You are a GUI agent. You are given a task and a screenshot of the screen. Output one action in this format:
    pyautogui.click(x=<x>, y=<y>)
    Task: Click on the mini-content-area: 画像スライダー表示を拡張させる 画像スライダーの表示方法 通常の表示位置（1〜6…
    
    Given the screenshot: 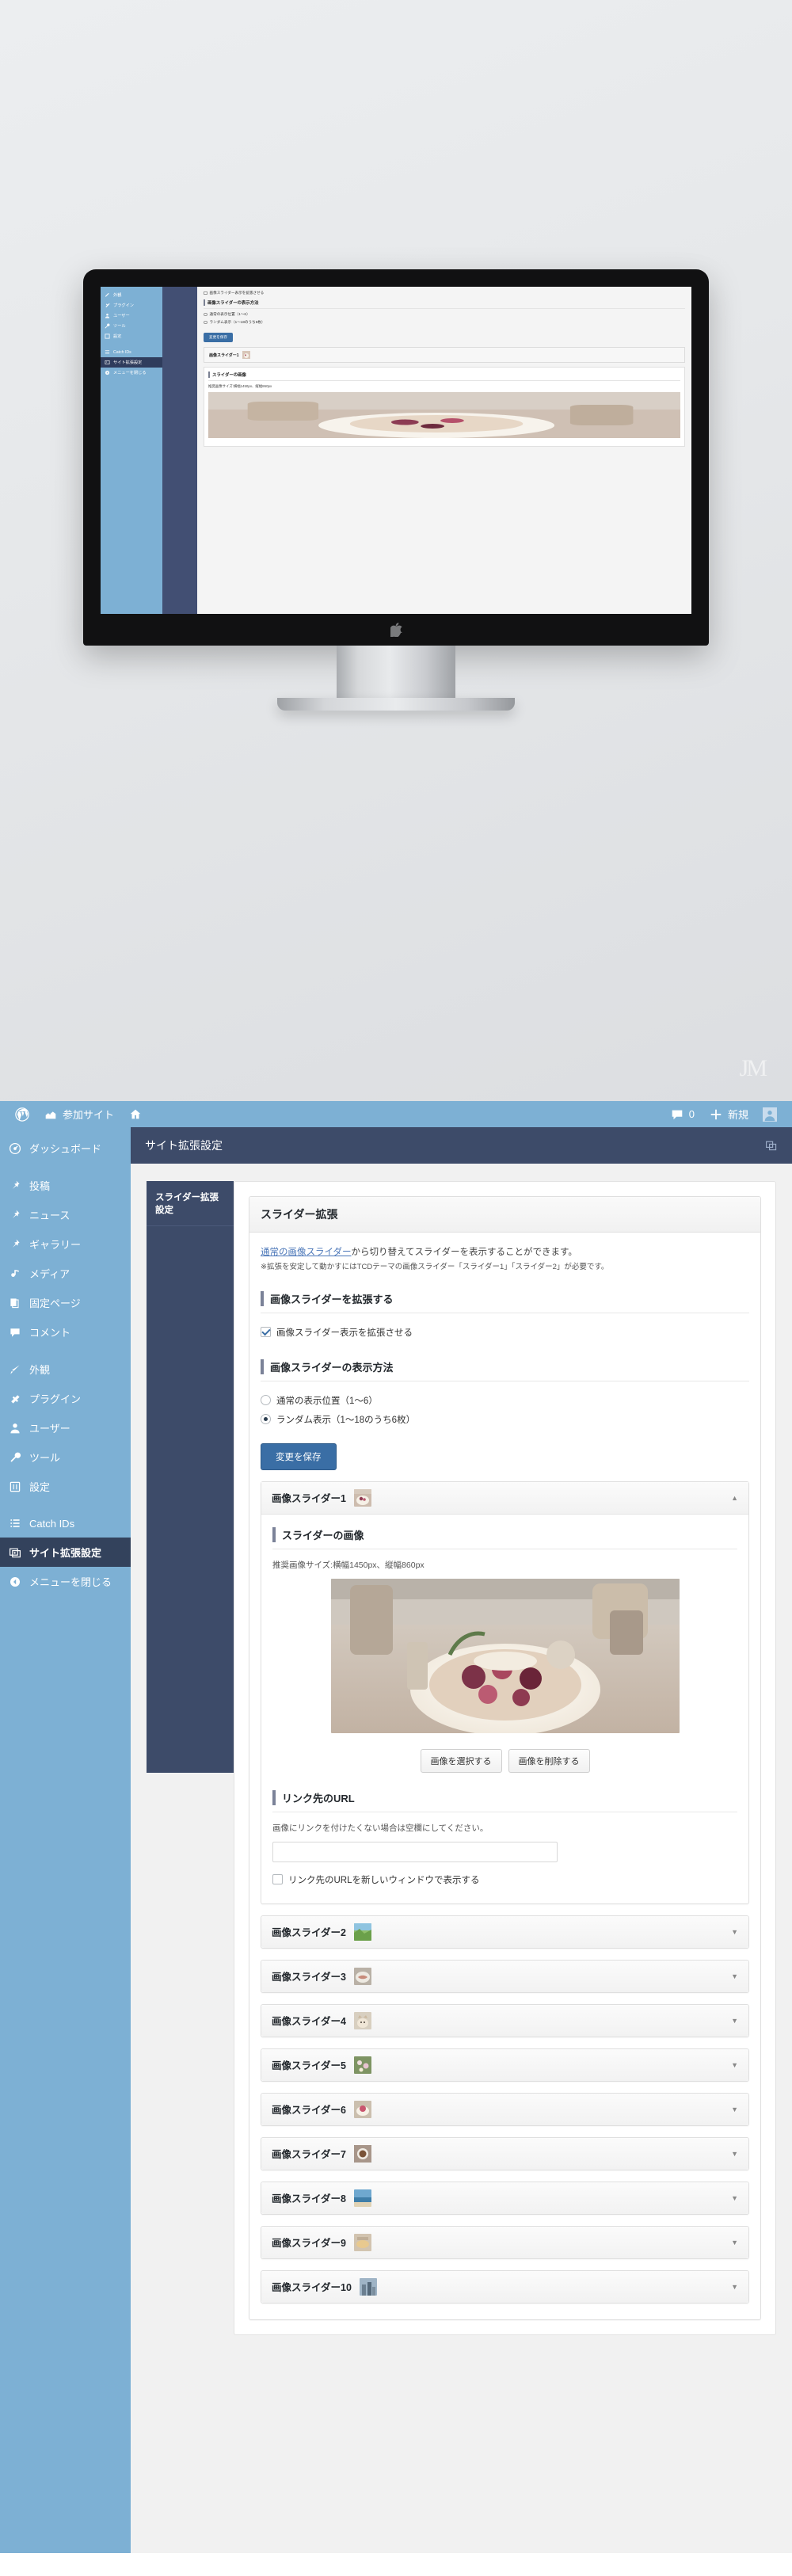 What is the action you would take?
    pyautogui.click(x=444, y=451)
    